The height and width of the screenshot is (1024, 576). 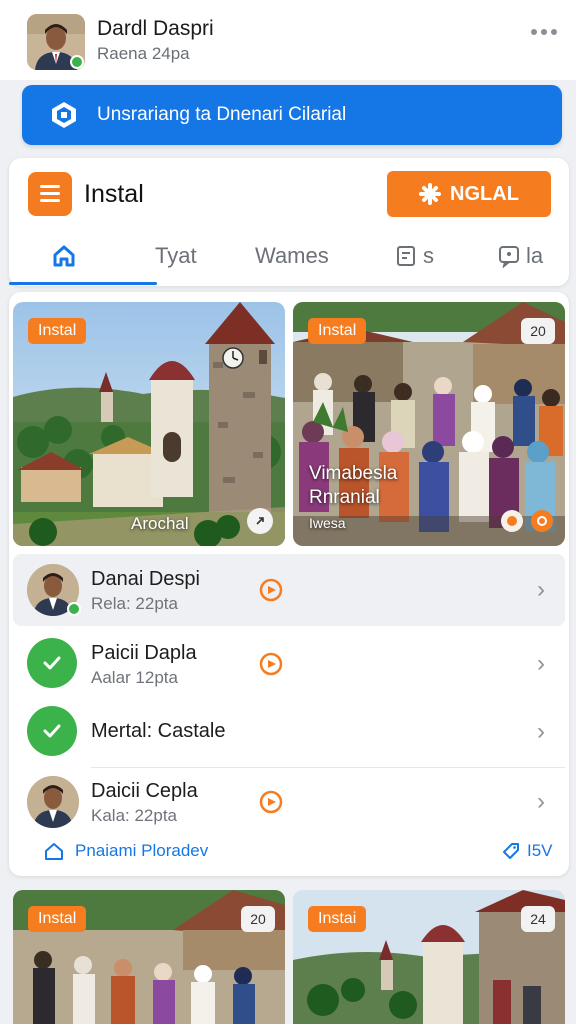 What do you see at coordinates (353, 473) in the screenshot?
I see `tile-title-line: Vimabesla` at bounding box center [353, 473].